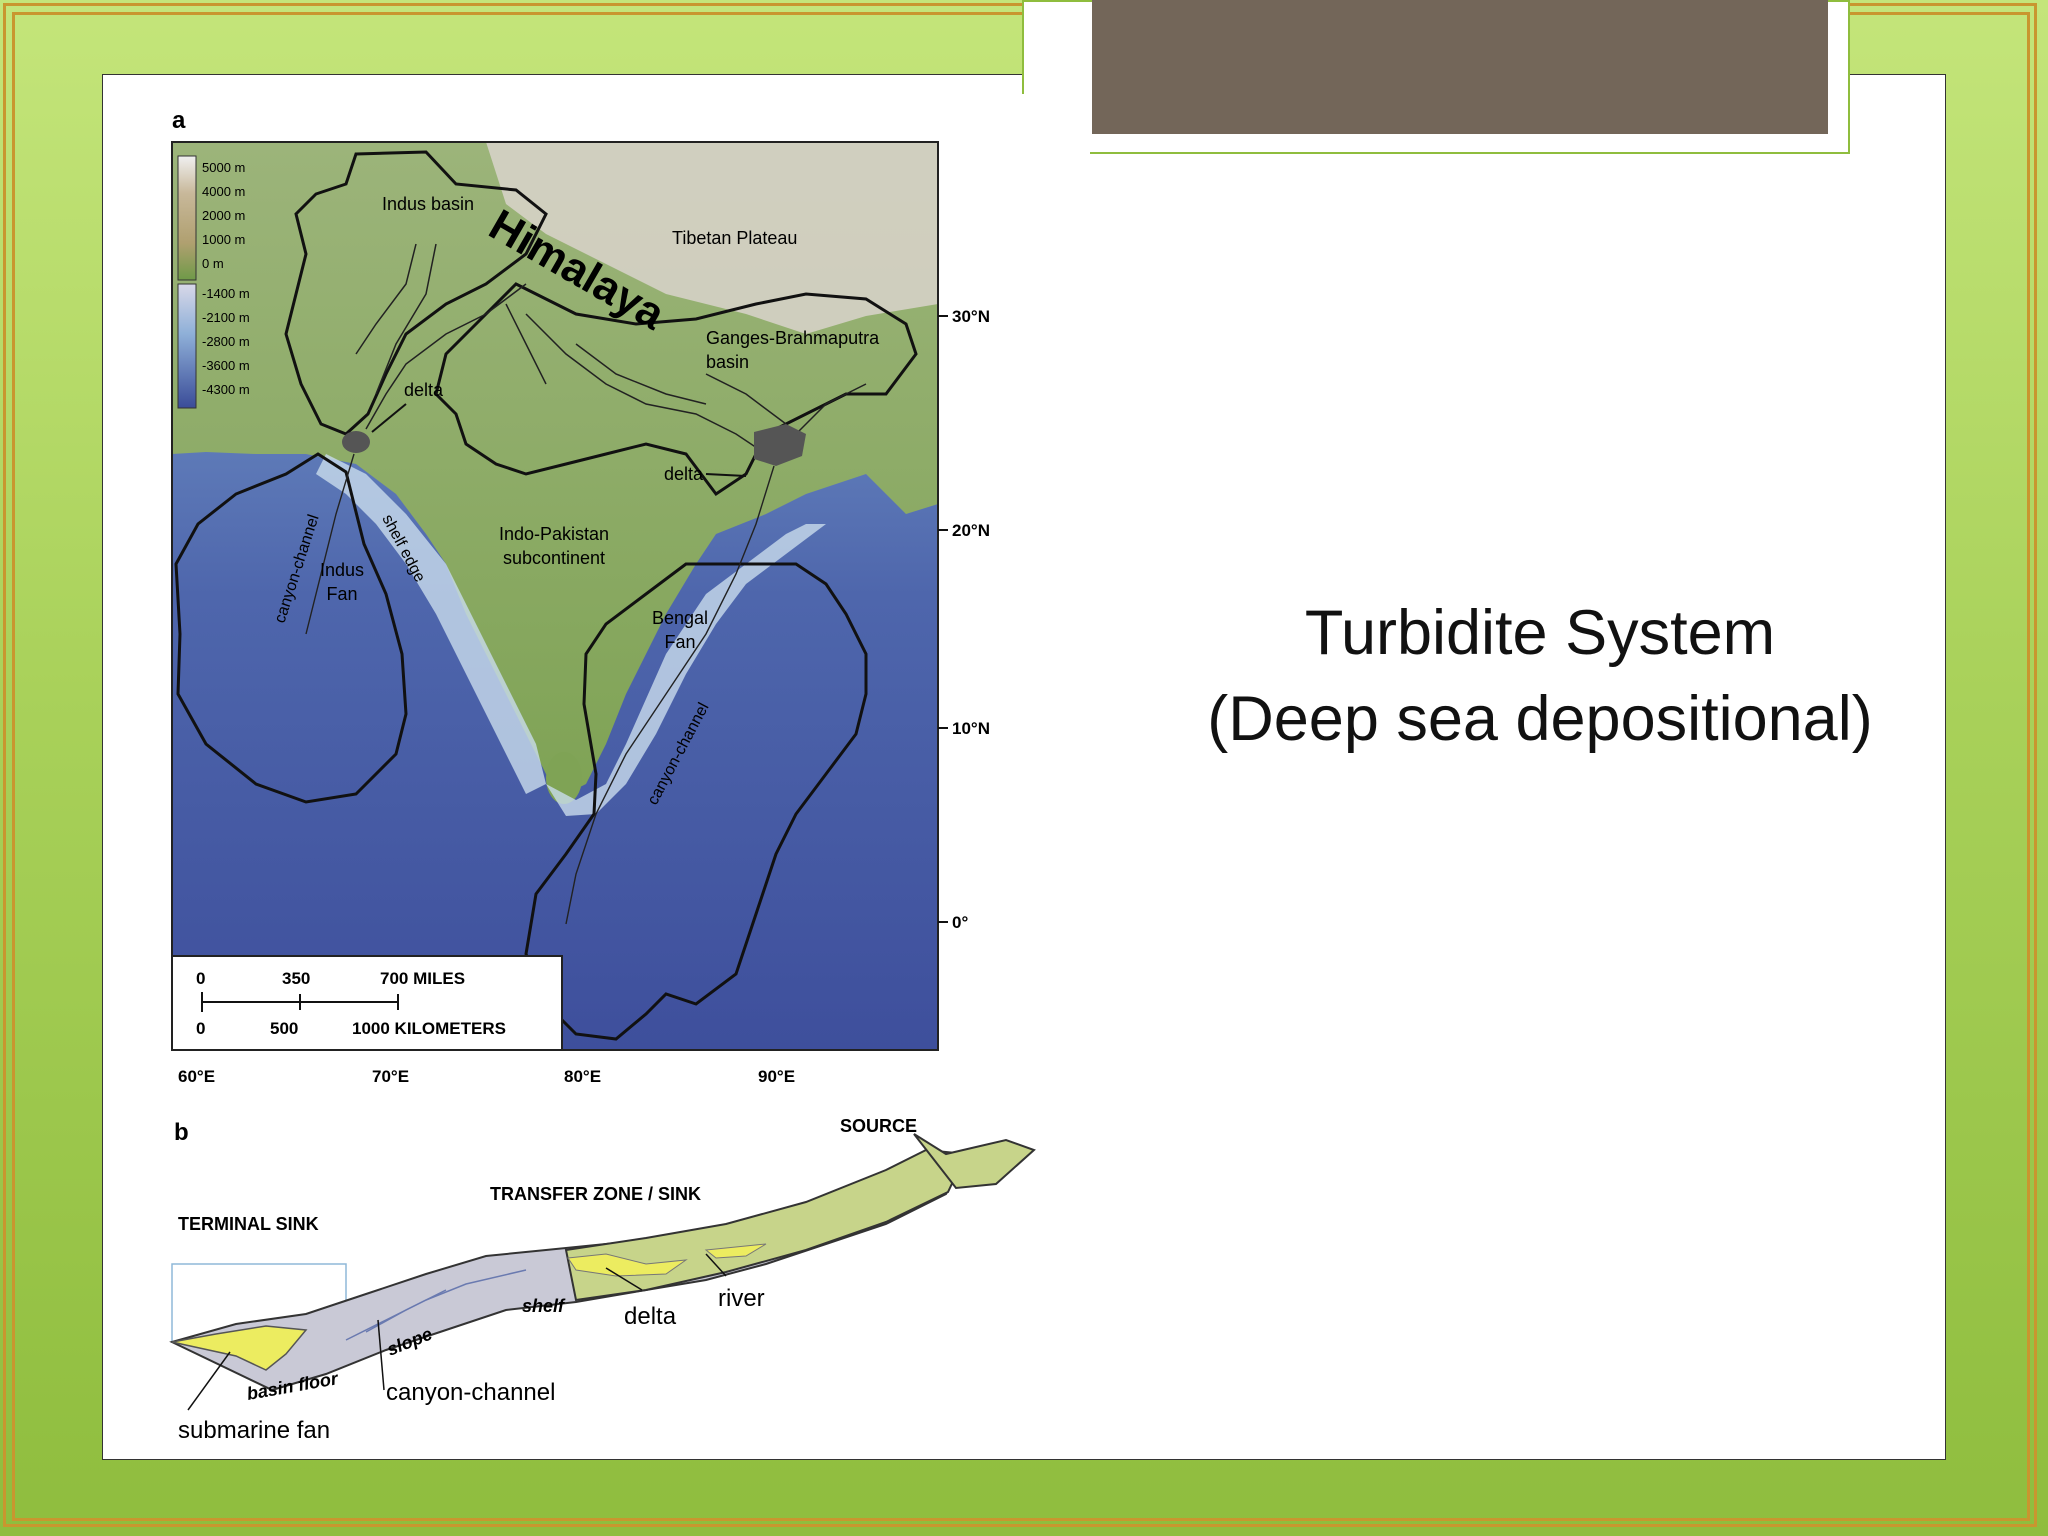 Image resolution: width=2048 pixels, height=1536 pixels. What do you see at coordinates (971, 728) in the screenshot?
I see `lat-10n: 10°N` at bounding box center [971, 728].